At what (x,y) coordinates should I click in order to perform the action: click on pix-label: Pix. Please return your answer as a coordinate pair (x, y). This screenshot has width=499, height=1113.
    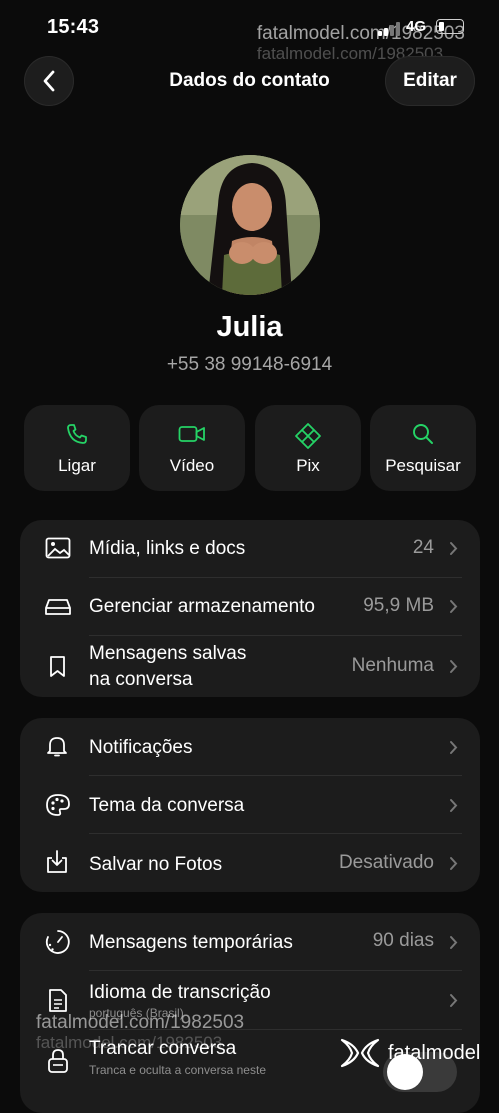
    Looking at the image, I should click on (308, 465).